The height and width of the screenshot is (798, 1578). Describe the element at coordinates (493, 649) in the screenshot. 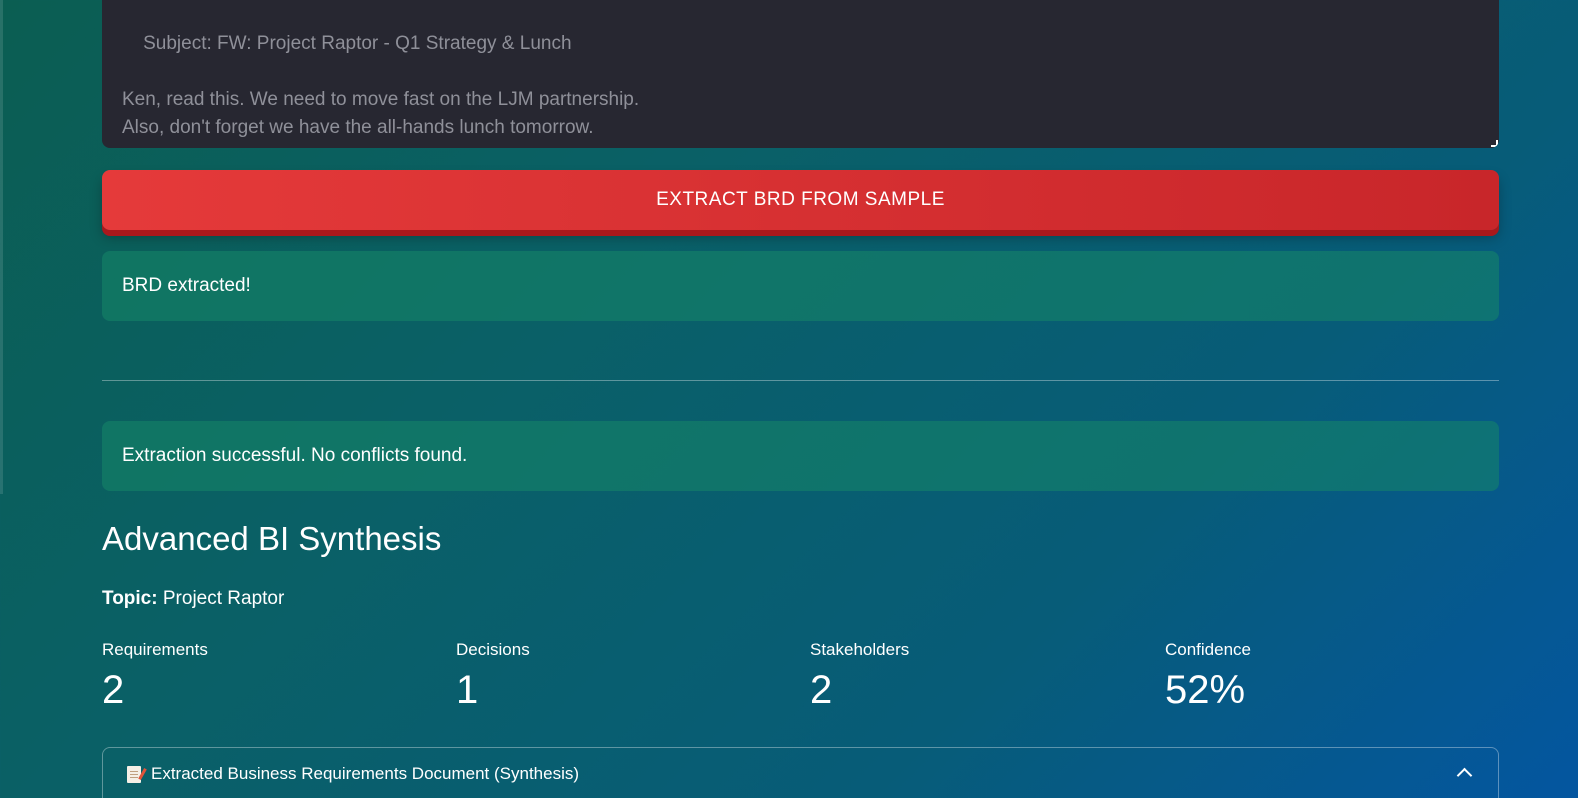

I see `metric-label: Decisions` at that location.